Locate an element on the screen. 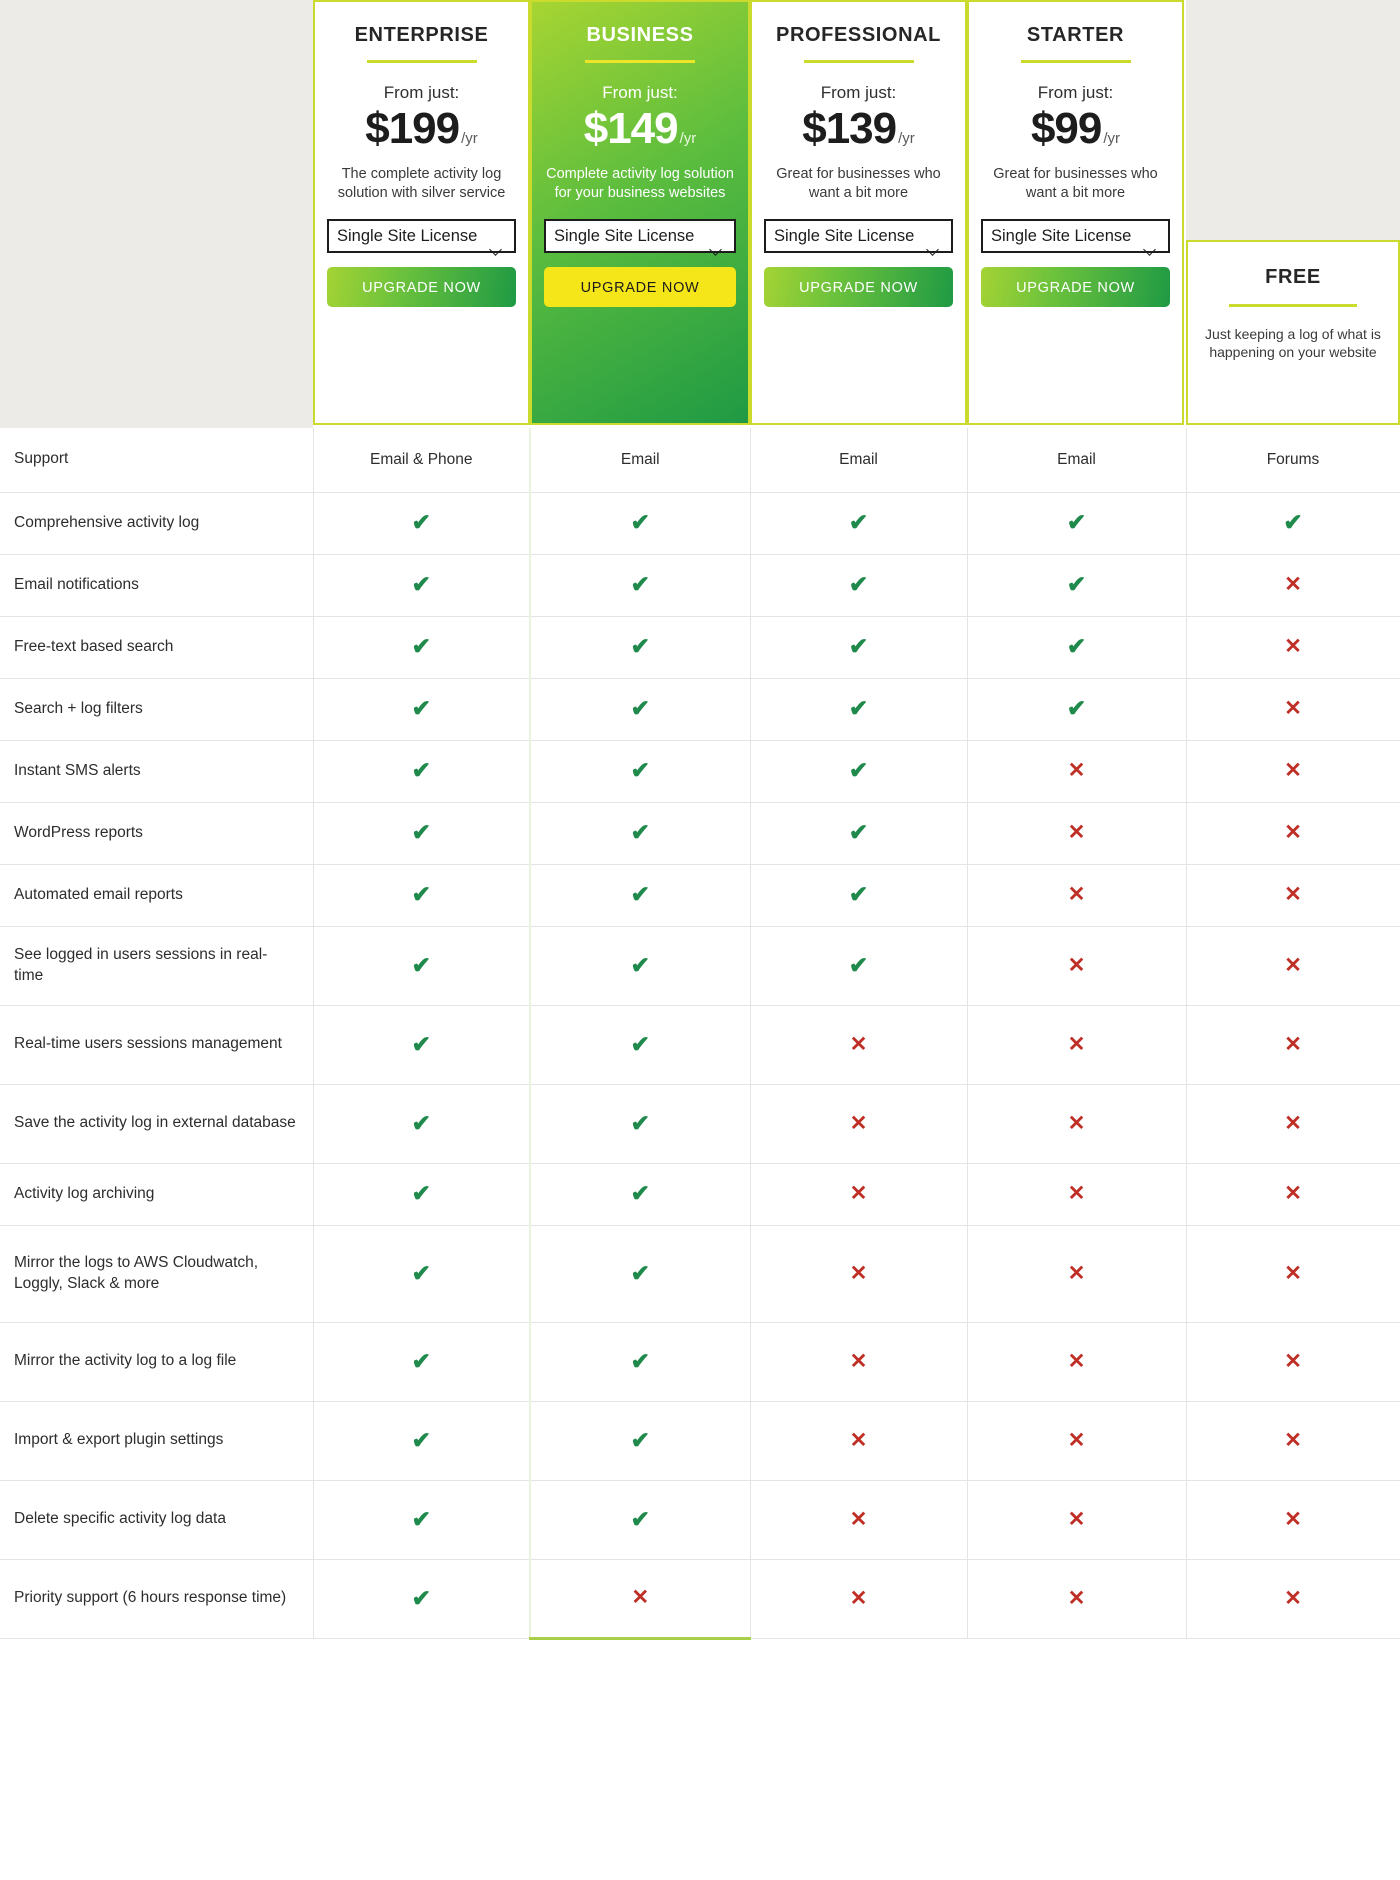 The height and width of the screenshot is (1880, 1400). license-select-enterprise: Single Site License is located at coordinates (421, 236).